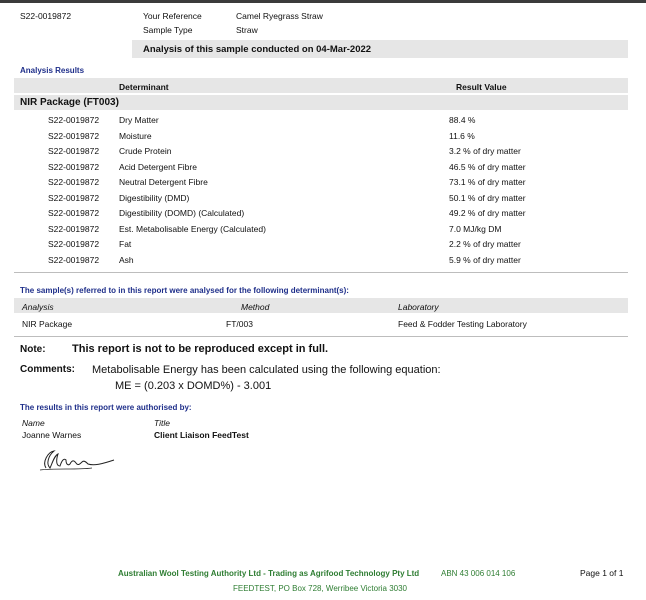 The image size is (646, 600). What do you see at coordinates (478, 573) in the screenshot?
I see `footer-abn: ABN 43 006 014 106` at bounding box center [478, 573].